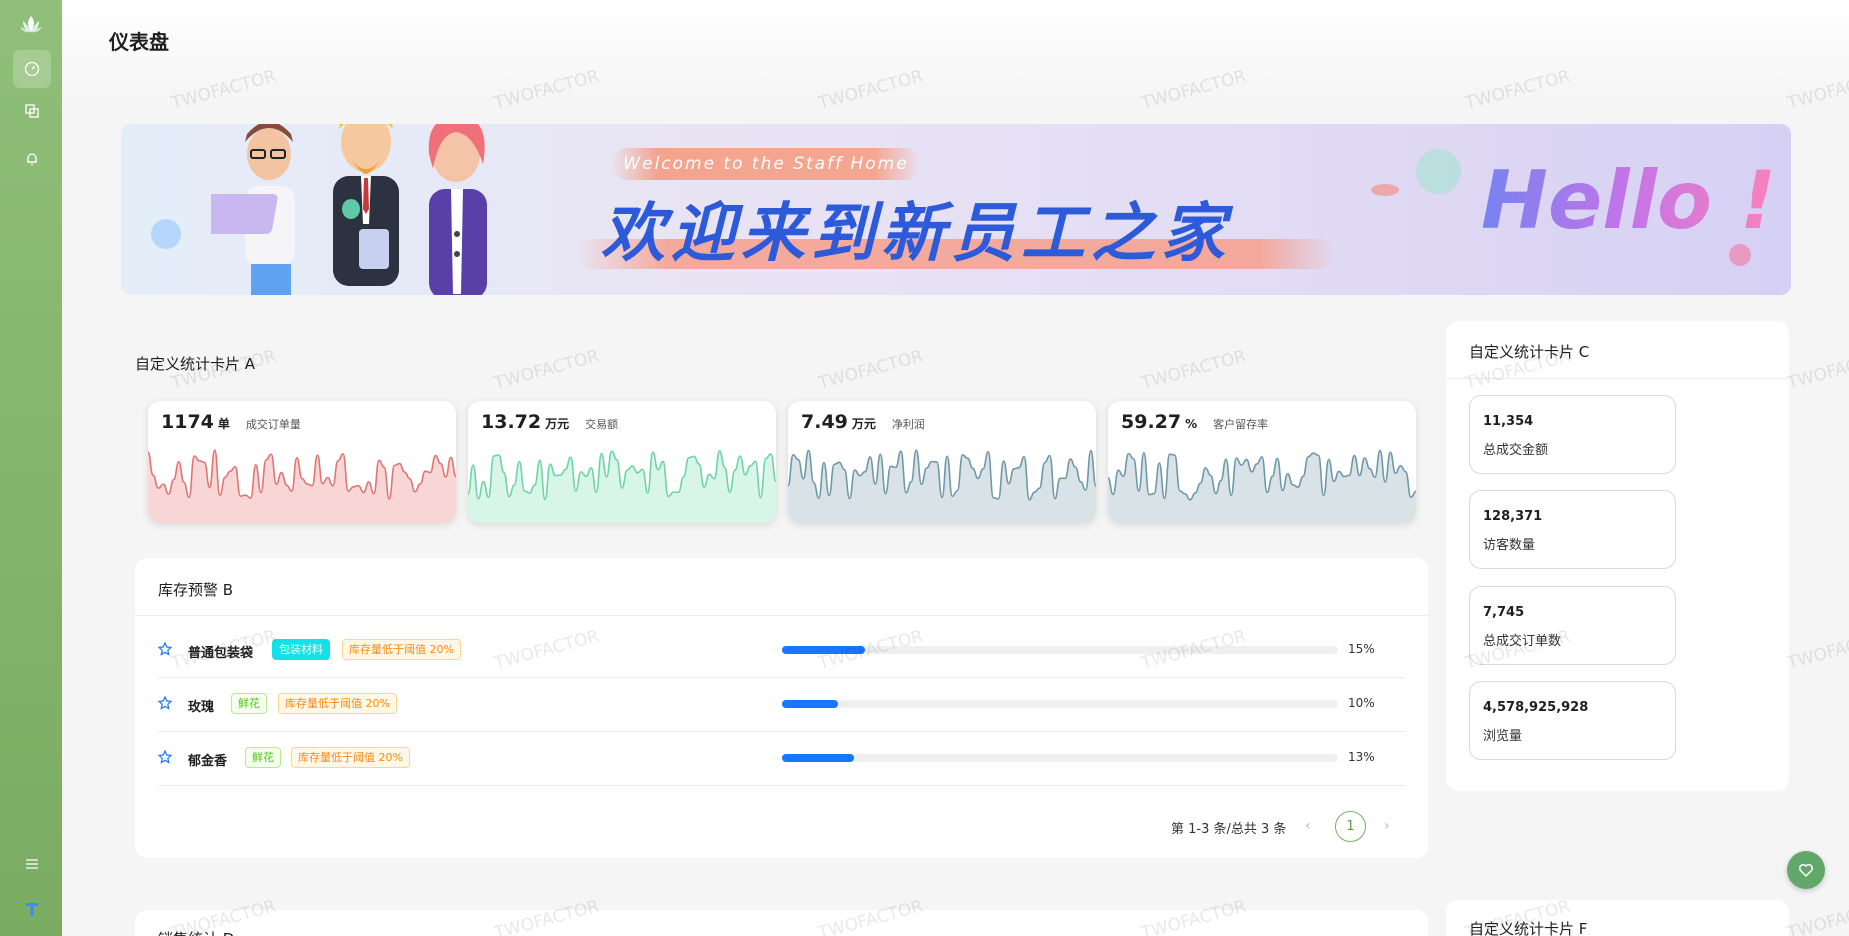 The height and width of the screenshot is (936, 1849). Describe the element at coordinates (1361, 757) in the screenshot. I see `progress-percent: 13%` at that location.